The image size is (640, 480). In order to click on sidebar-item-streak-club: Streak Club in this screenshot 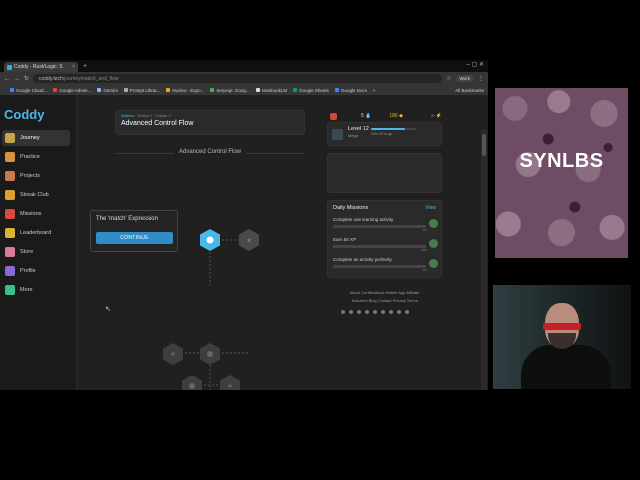, I will do `click(36, 195)`.